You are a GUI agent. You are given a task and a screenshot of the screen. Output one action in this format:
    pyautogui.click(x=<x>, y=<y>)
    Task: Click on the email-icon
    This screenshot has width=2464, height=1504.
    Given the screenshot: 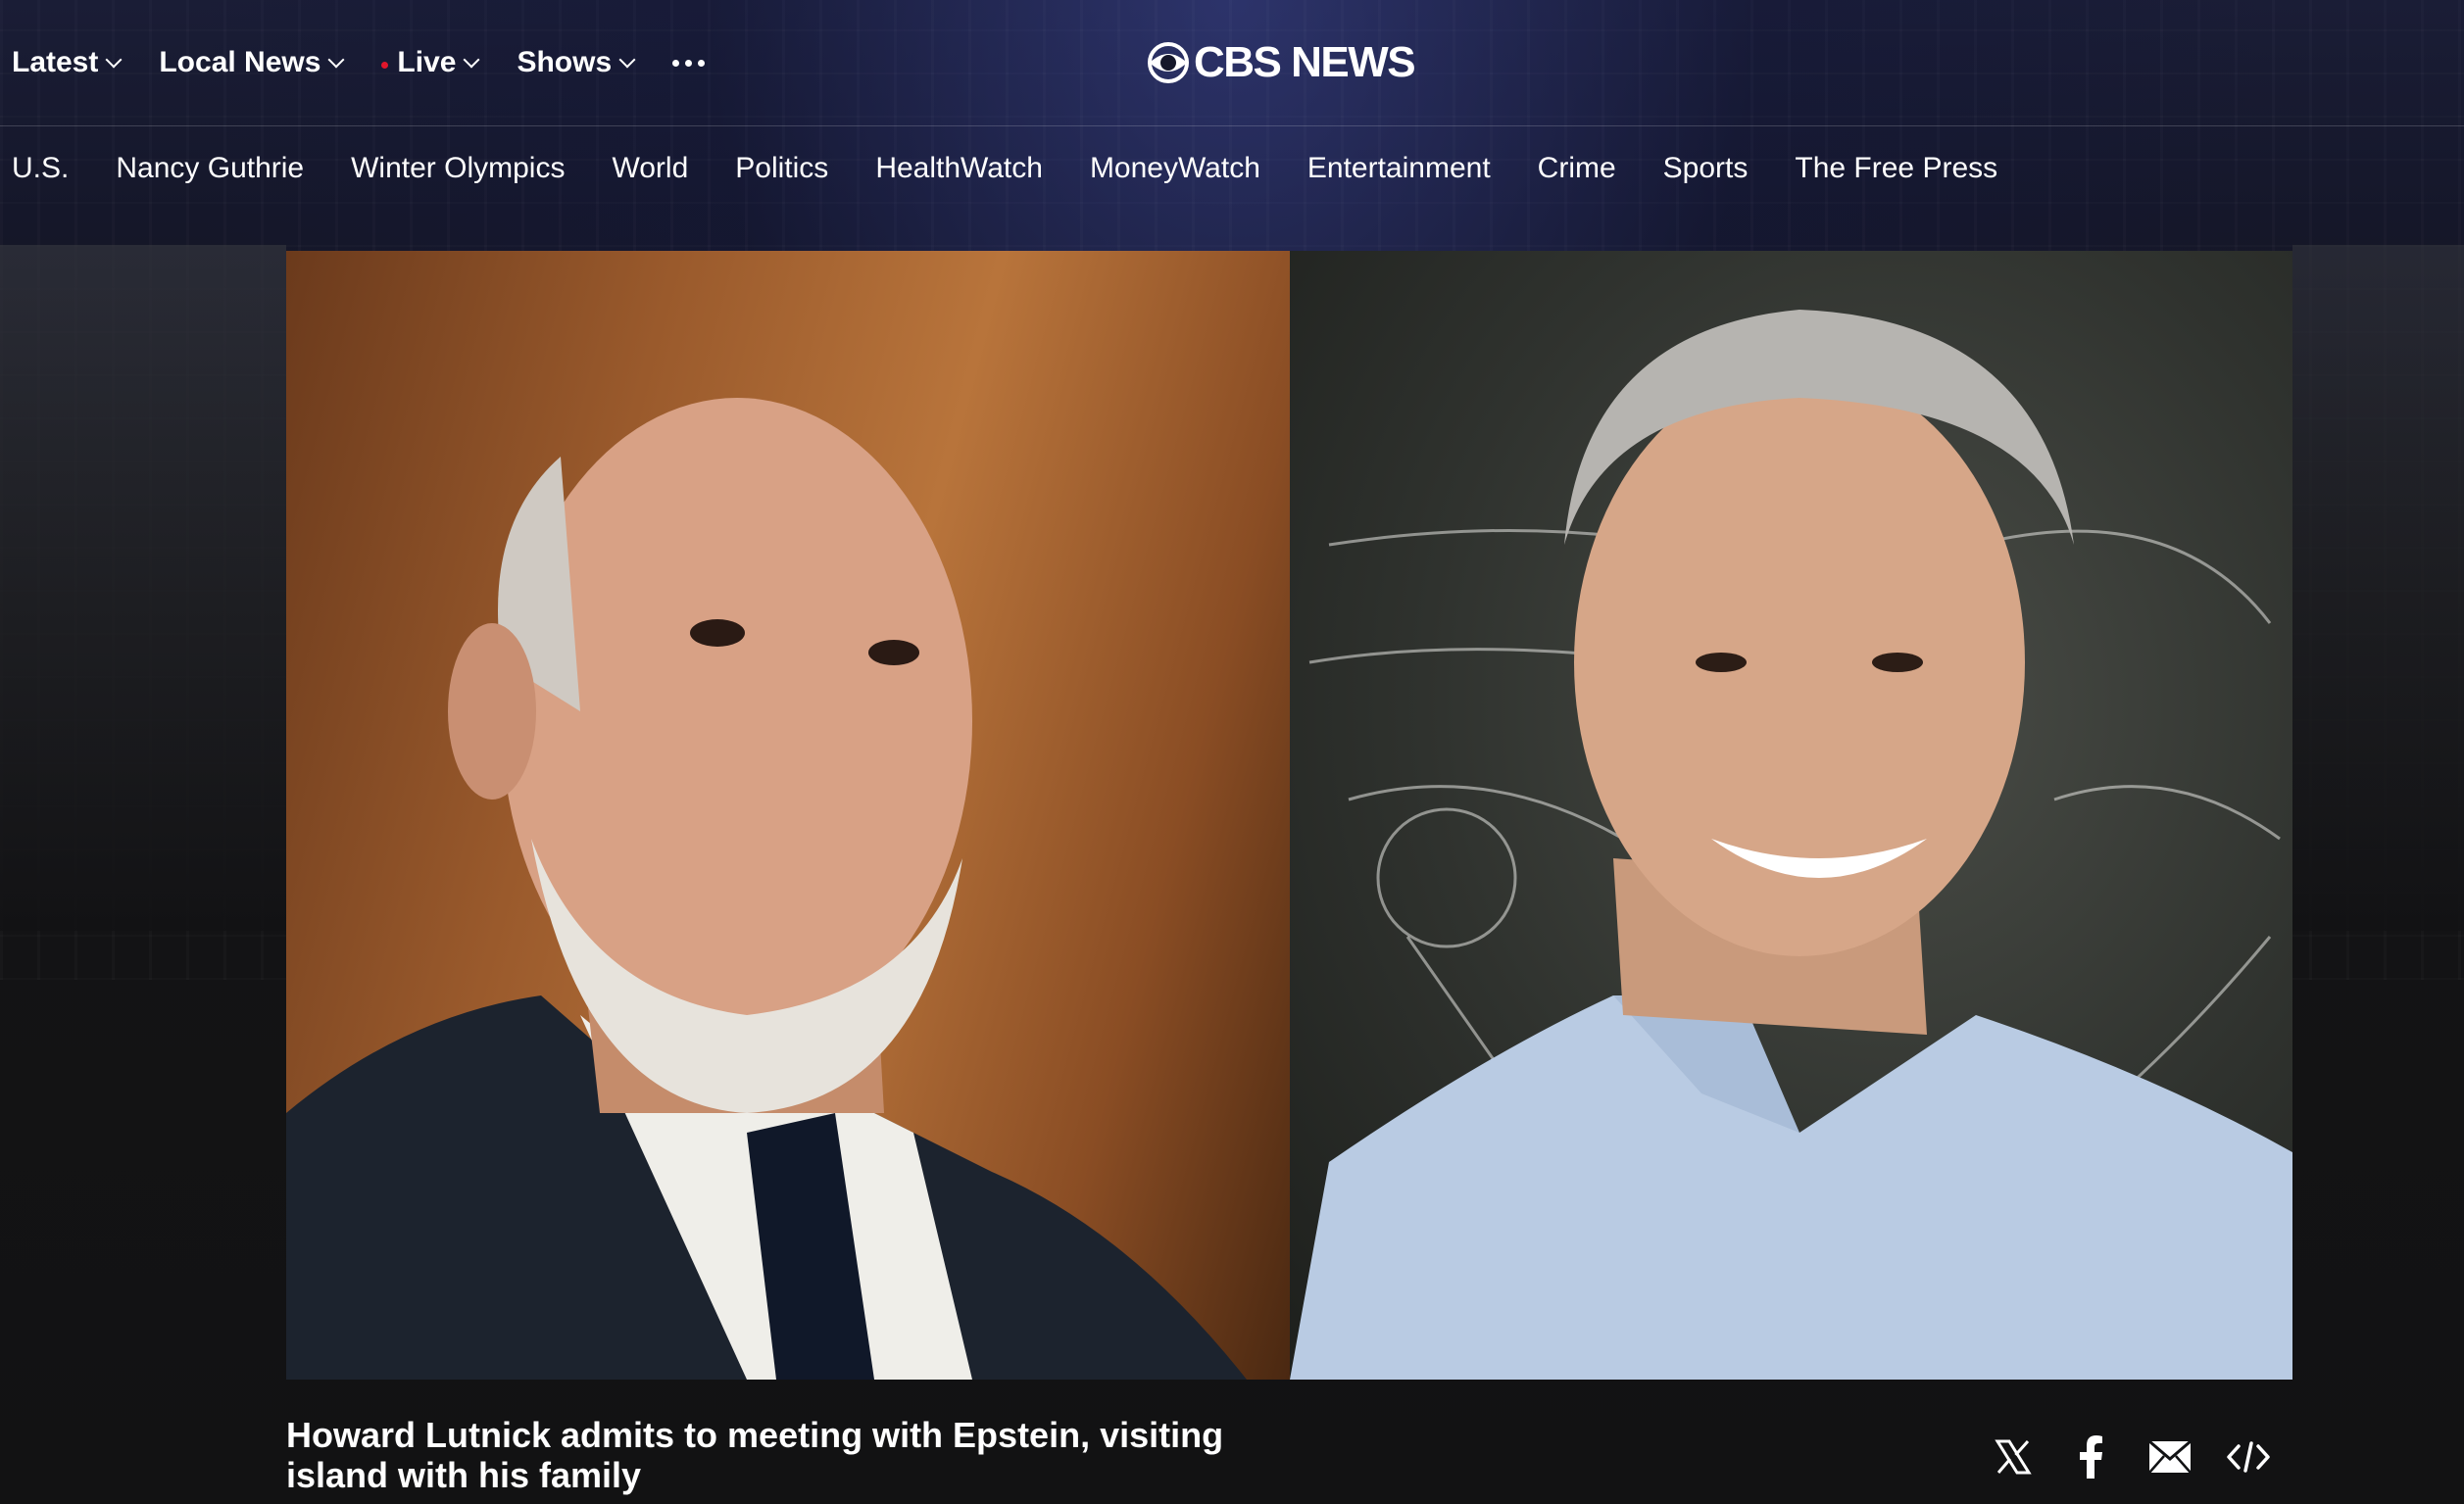 What is the action you would take?
    pyautogui.click(x=2170, y=1457)
    